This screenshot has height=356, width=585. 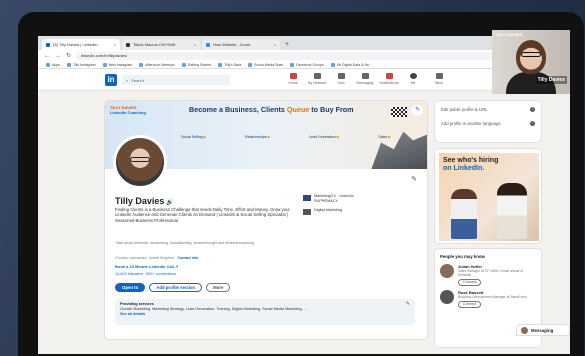 I want to click on bookmark-item: Getting Started, so click(x=196, y=64).